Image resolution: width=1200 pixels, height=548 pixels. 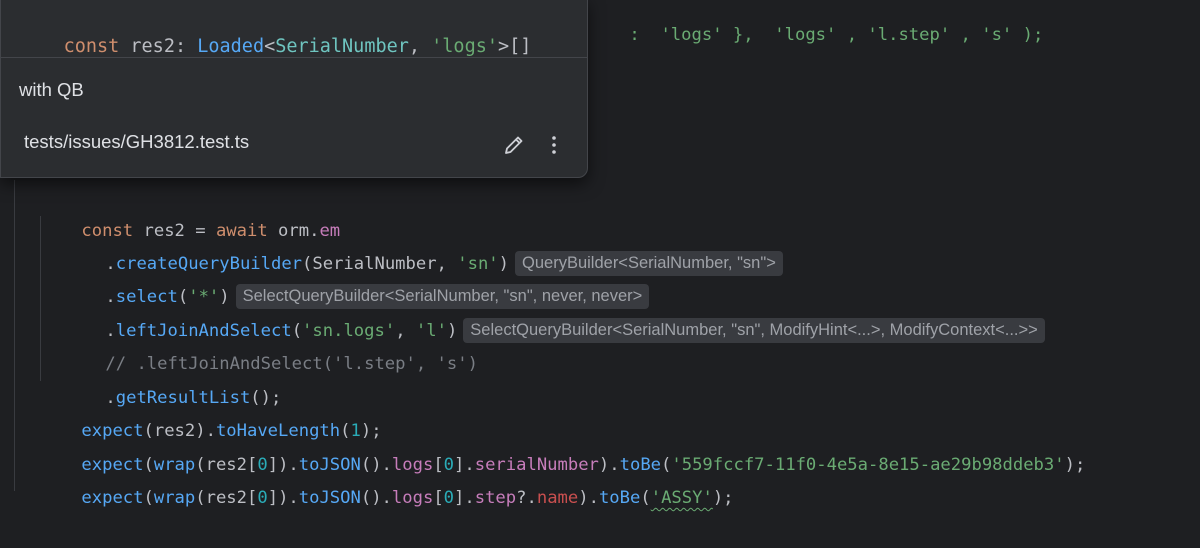 What do you see at coordinates (190, 211) in the screenshot?
I see `code-line: const res2 = await orm.em` at bounding box center [190, 211].